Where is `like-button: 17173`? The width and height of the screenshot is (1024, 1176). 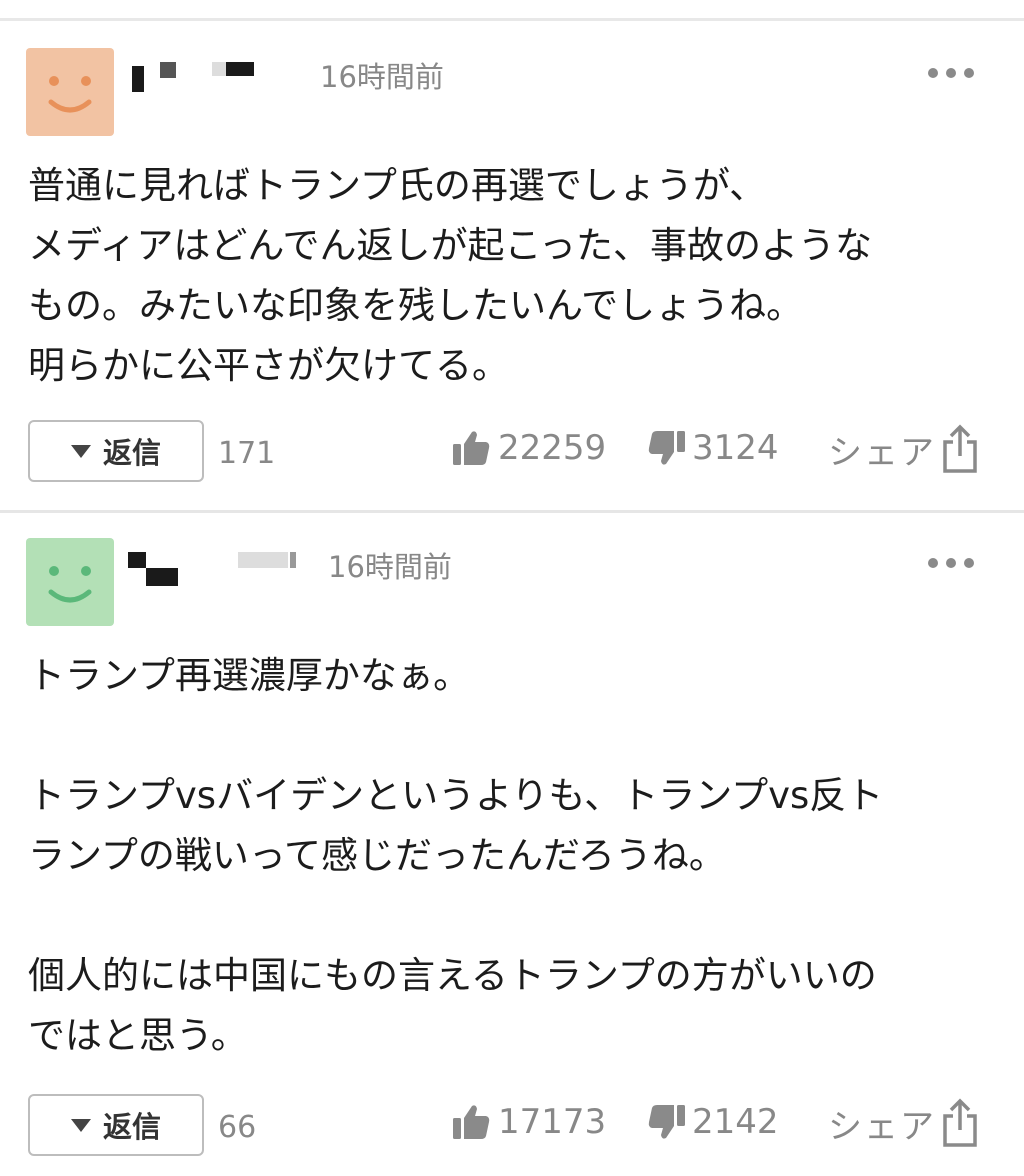
like-button: 17173 is located at coordinates (529, 1122).